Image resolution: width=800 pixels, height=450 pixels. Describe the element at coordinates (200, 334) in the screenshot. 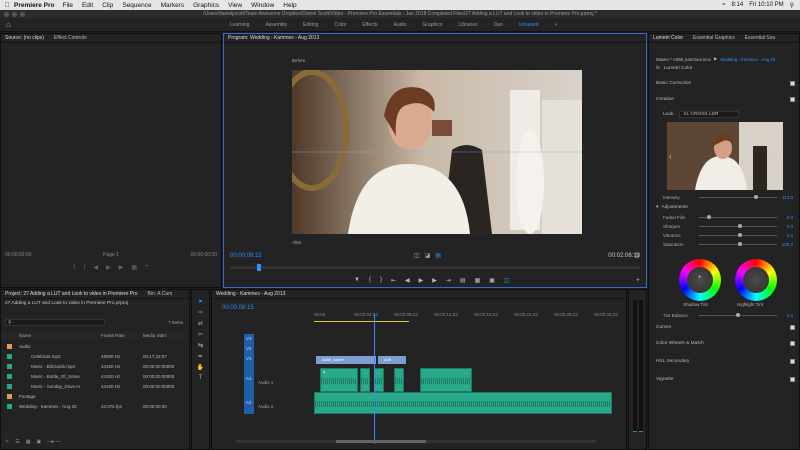

I see `razor-tool-icon: ✂` at that location.